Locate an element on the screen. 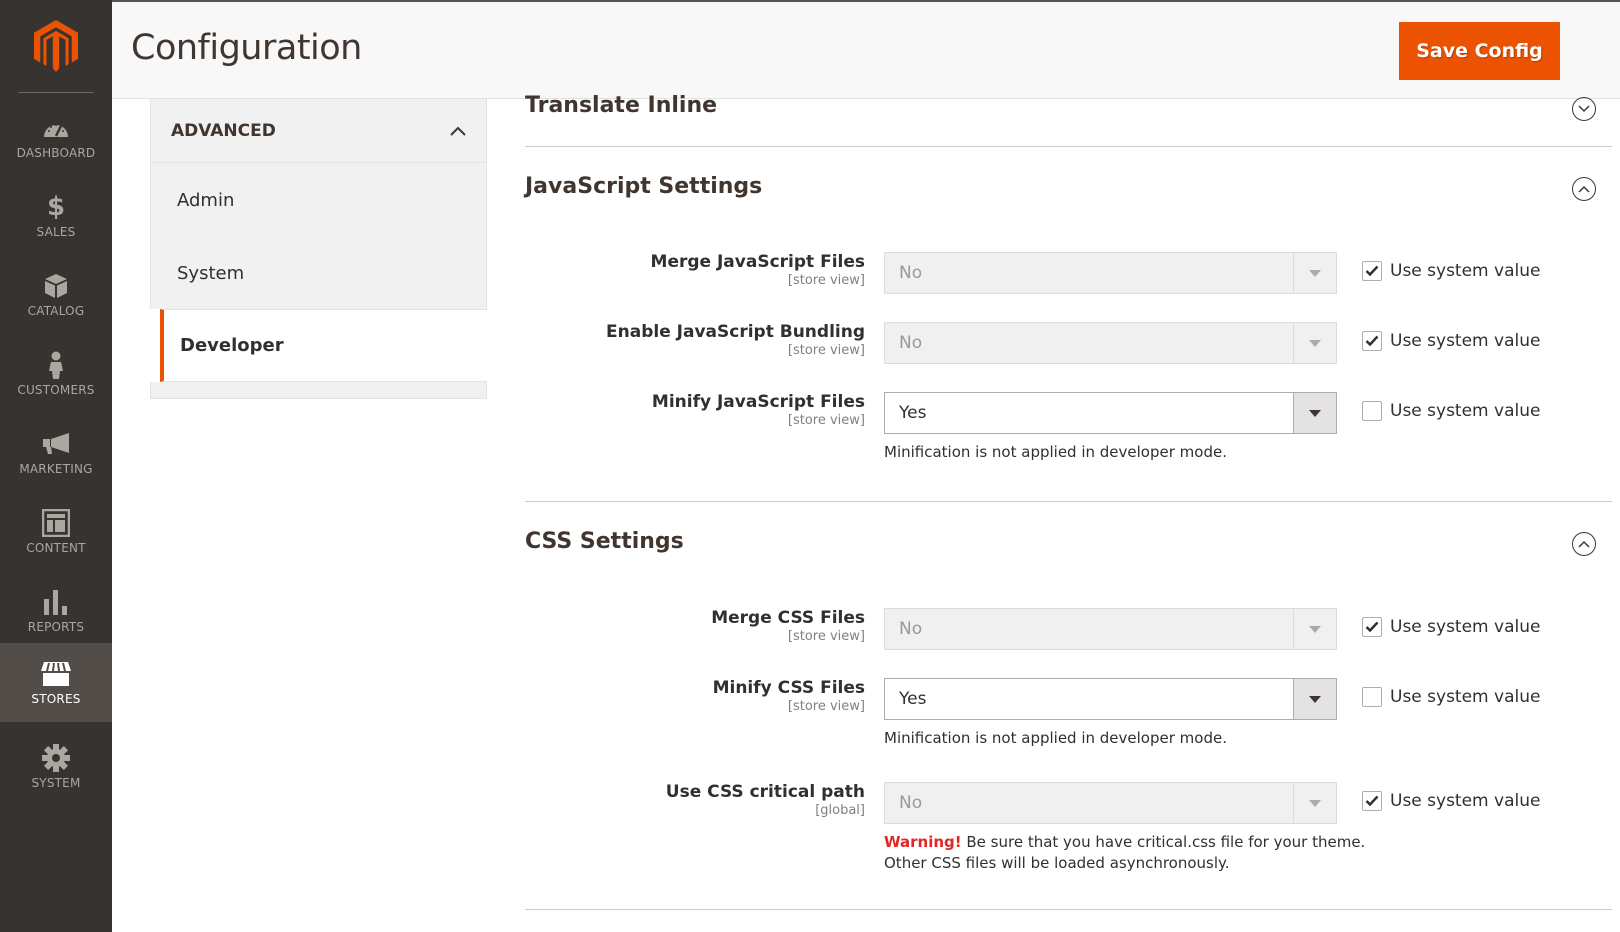 The image size is (1620, 932). section-translate-inline: Translate Inline is located at coordinates (1068, 120).